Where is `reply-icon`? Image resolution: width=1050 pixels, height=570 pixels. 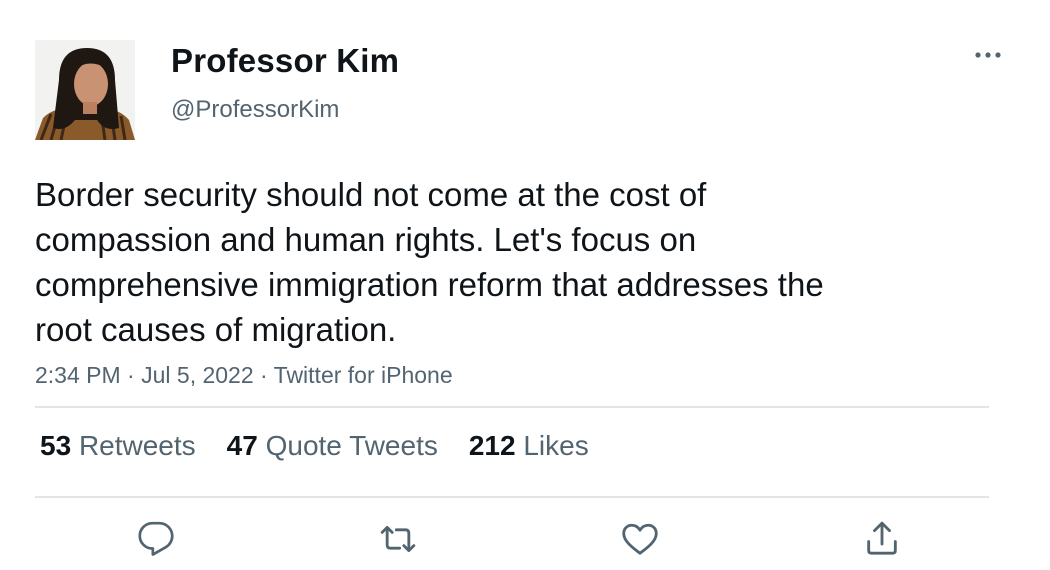 reply-icon is located at coordinates (156, 538).